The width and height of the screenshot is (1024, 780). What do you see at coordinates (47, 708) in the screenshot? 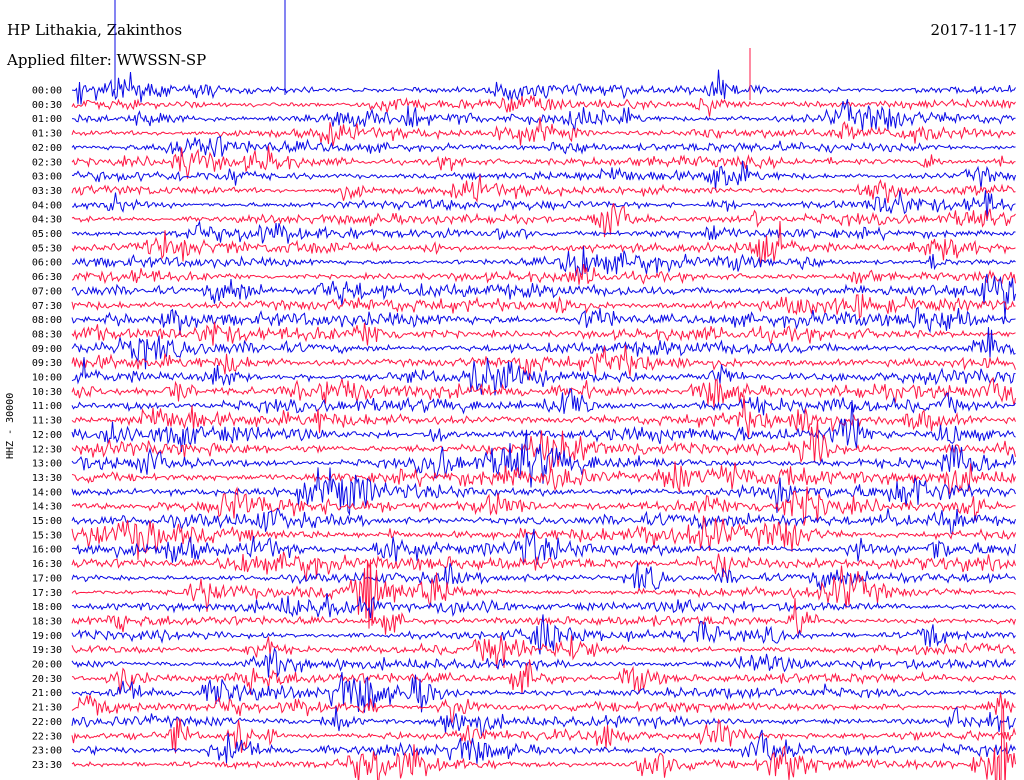
I see `tick-label: 21:30` at bounding box center [47, 708].